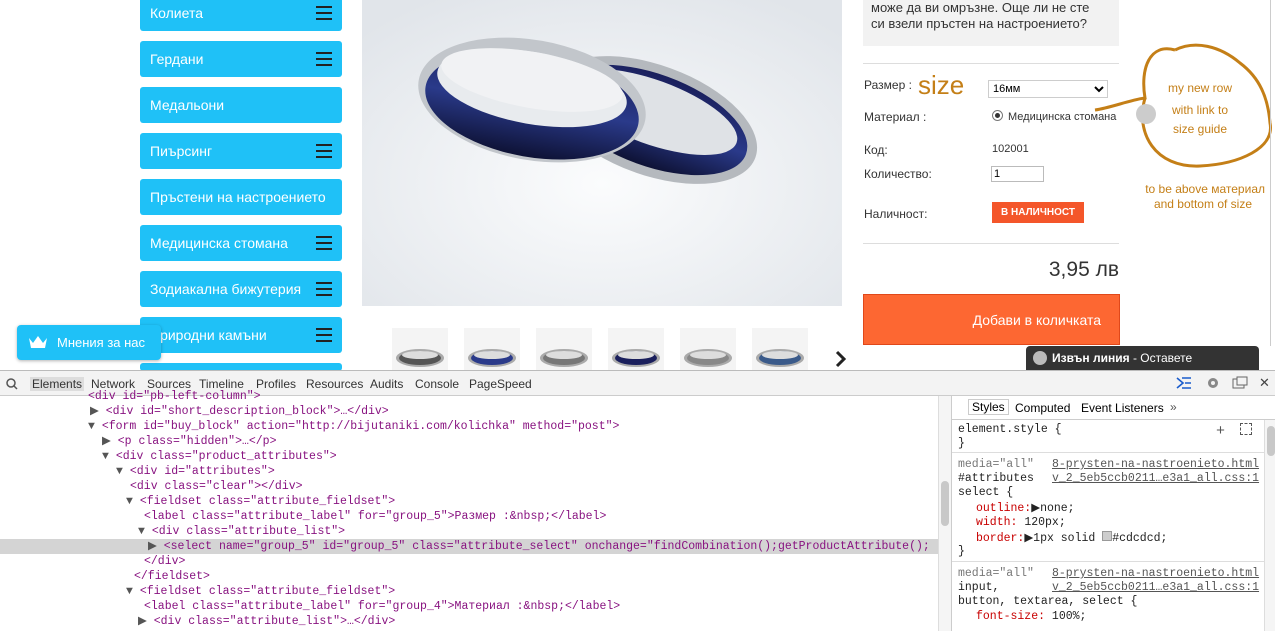 The image size is (1275, 631). What do you see at coordinates (1010, 616) in the screenshot?
I see `css-prop: font-size:` at bounding box center [1010, 616].